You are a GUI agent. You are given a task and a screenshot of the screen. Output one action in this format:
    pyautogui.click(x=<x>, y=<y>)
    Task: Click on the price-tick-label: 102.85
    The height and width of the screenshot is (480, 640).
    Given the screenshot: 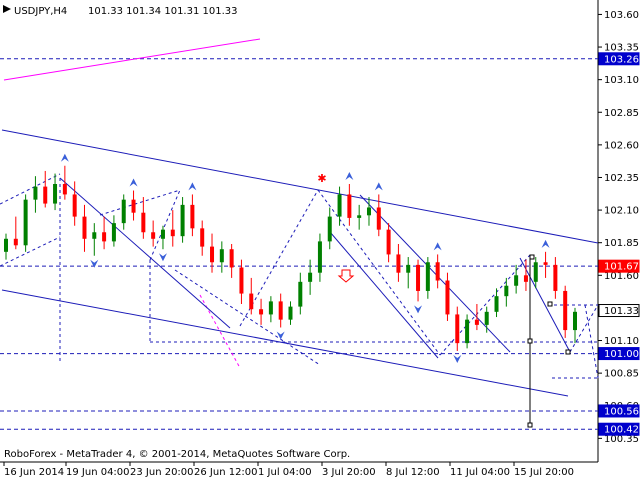 What is the action you would take?
    pyautogui.click(x=621, y=113)
    